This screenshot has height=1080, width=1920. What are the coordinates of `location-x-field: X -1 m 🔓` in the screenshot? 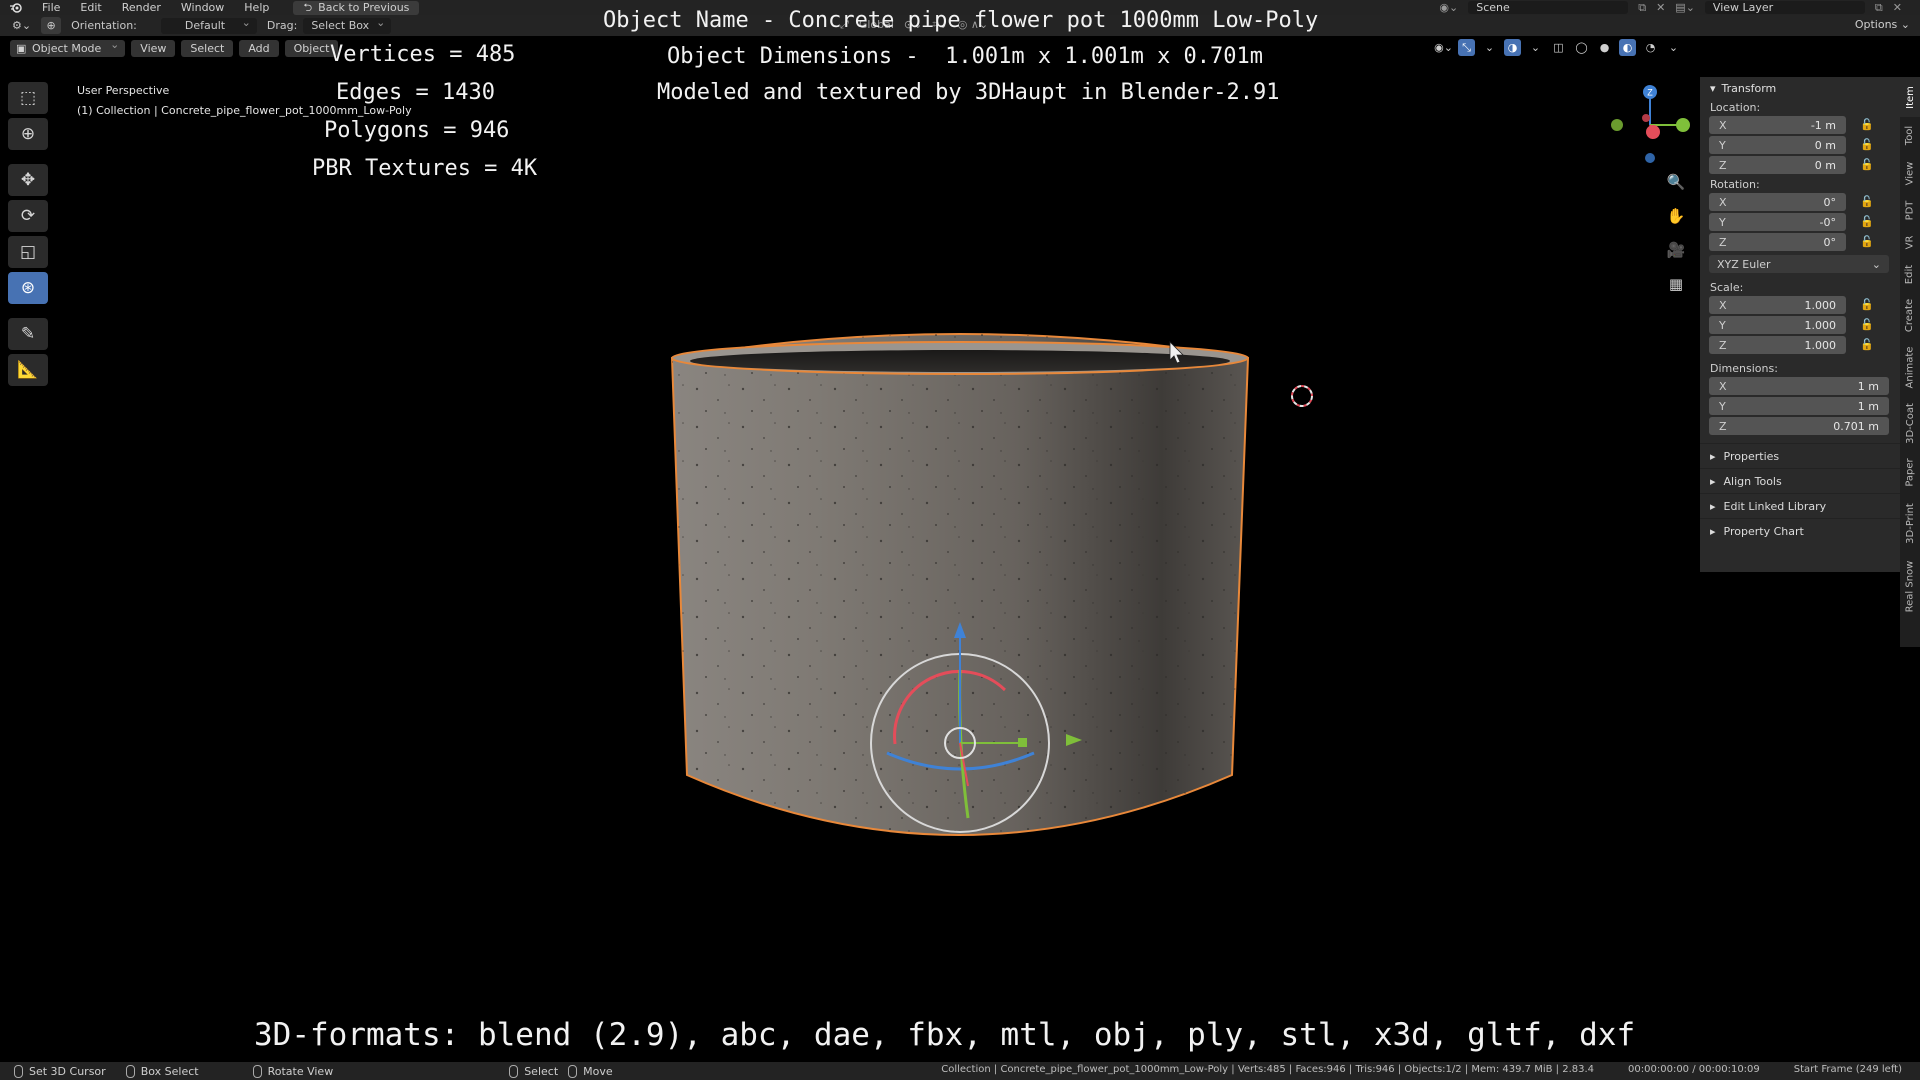 It's located at (1791, 125).